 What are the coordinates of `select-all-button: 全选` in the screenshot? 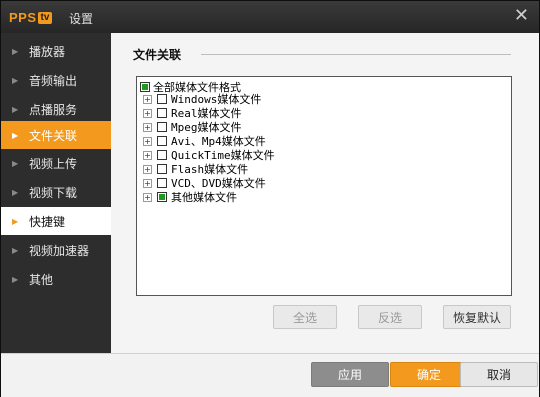 It's located at (305, 317).